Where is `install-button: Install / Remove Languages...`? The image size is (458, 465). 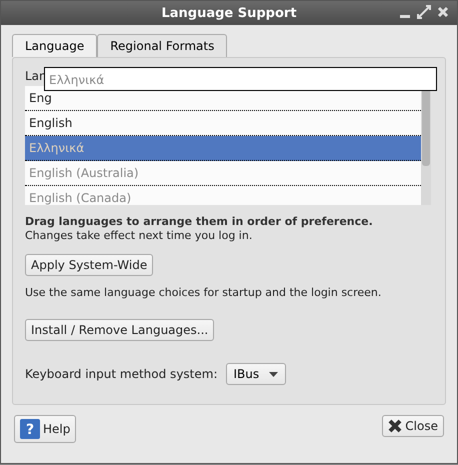 install-button: Install / Remove Languages... is located at coordinates (119, 330).